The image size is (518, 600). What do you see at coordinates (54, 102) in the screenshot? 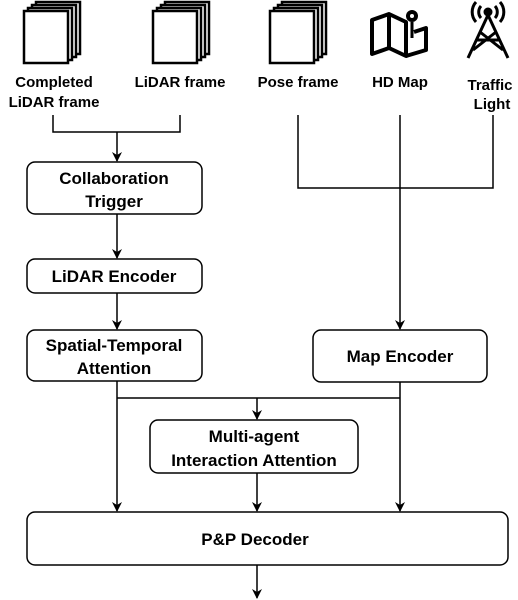
I see `input-label-completed-lidar-2: LiDAR frame` at bounding box center [54, 102].